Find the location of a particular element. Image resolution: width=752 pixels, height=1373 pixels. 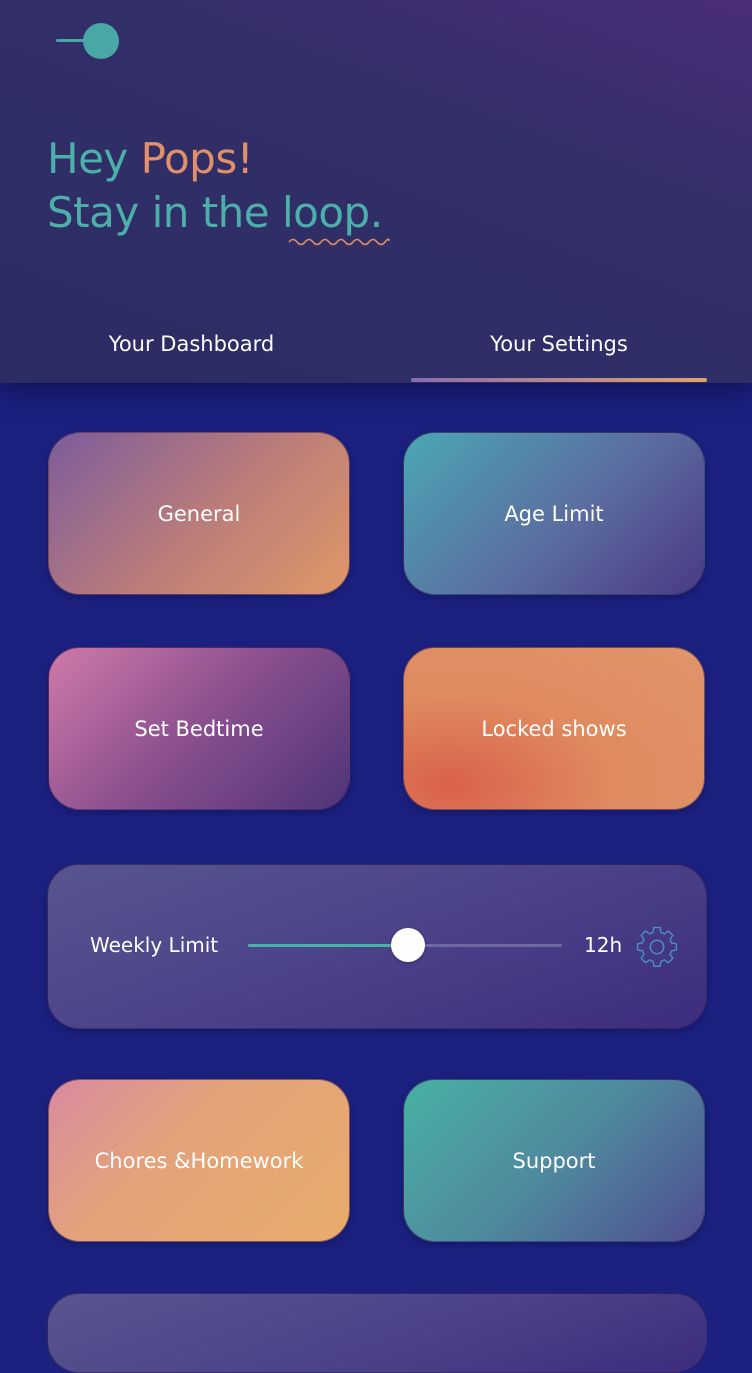

tab-dashboard: Your Dashboard is located at coordinates (191, 344).